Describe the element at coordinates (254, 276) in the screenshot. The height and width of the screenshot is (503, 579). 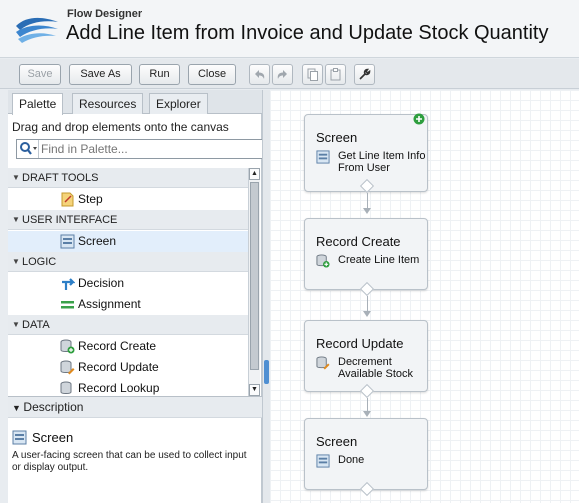
I see `scroll-thumb` at that location.